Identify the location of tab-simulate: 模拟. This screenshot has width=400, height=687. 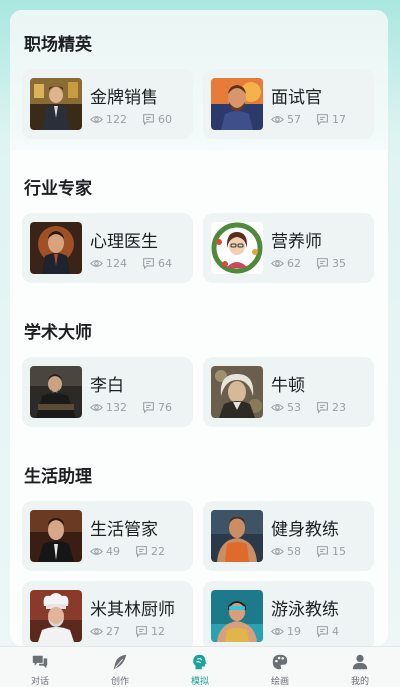
(200, 667).